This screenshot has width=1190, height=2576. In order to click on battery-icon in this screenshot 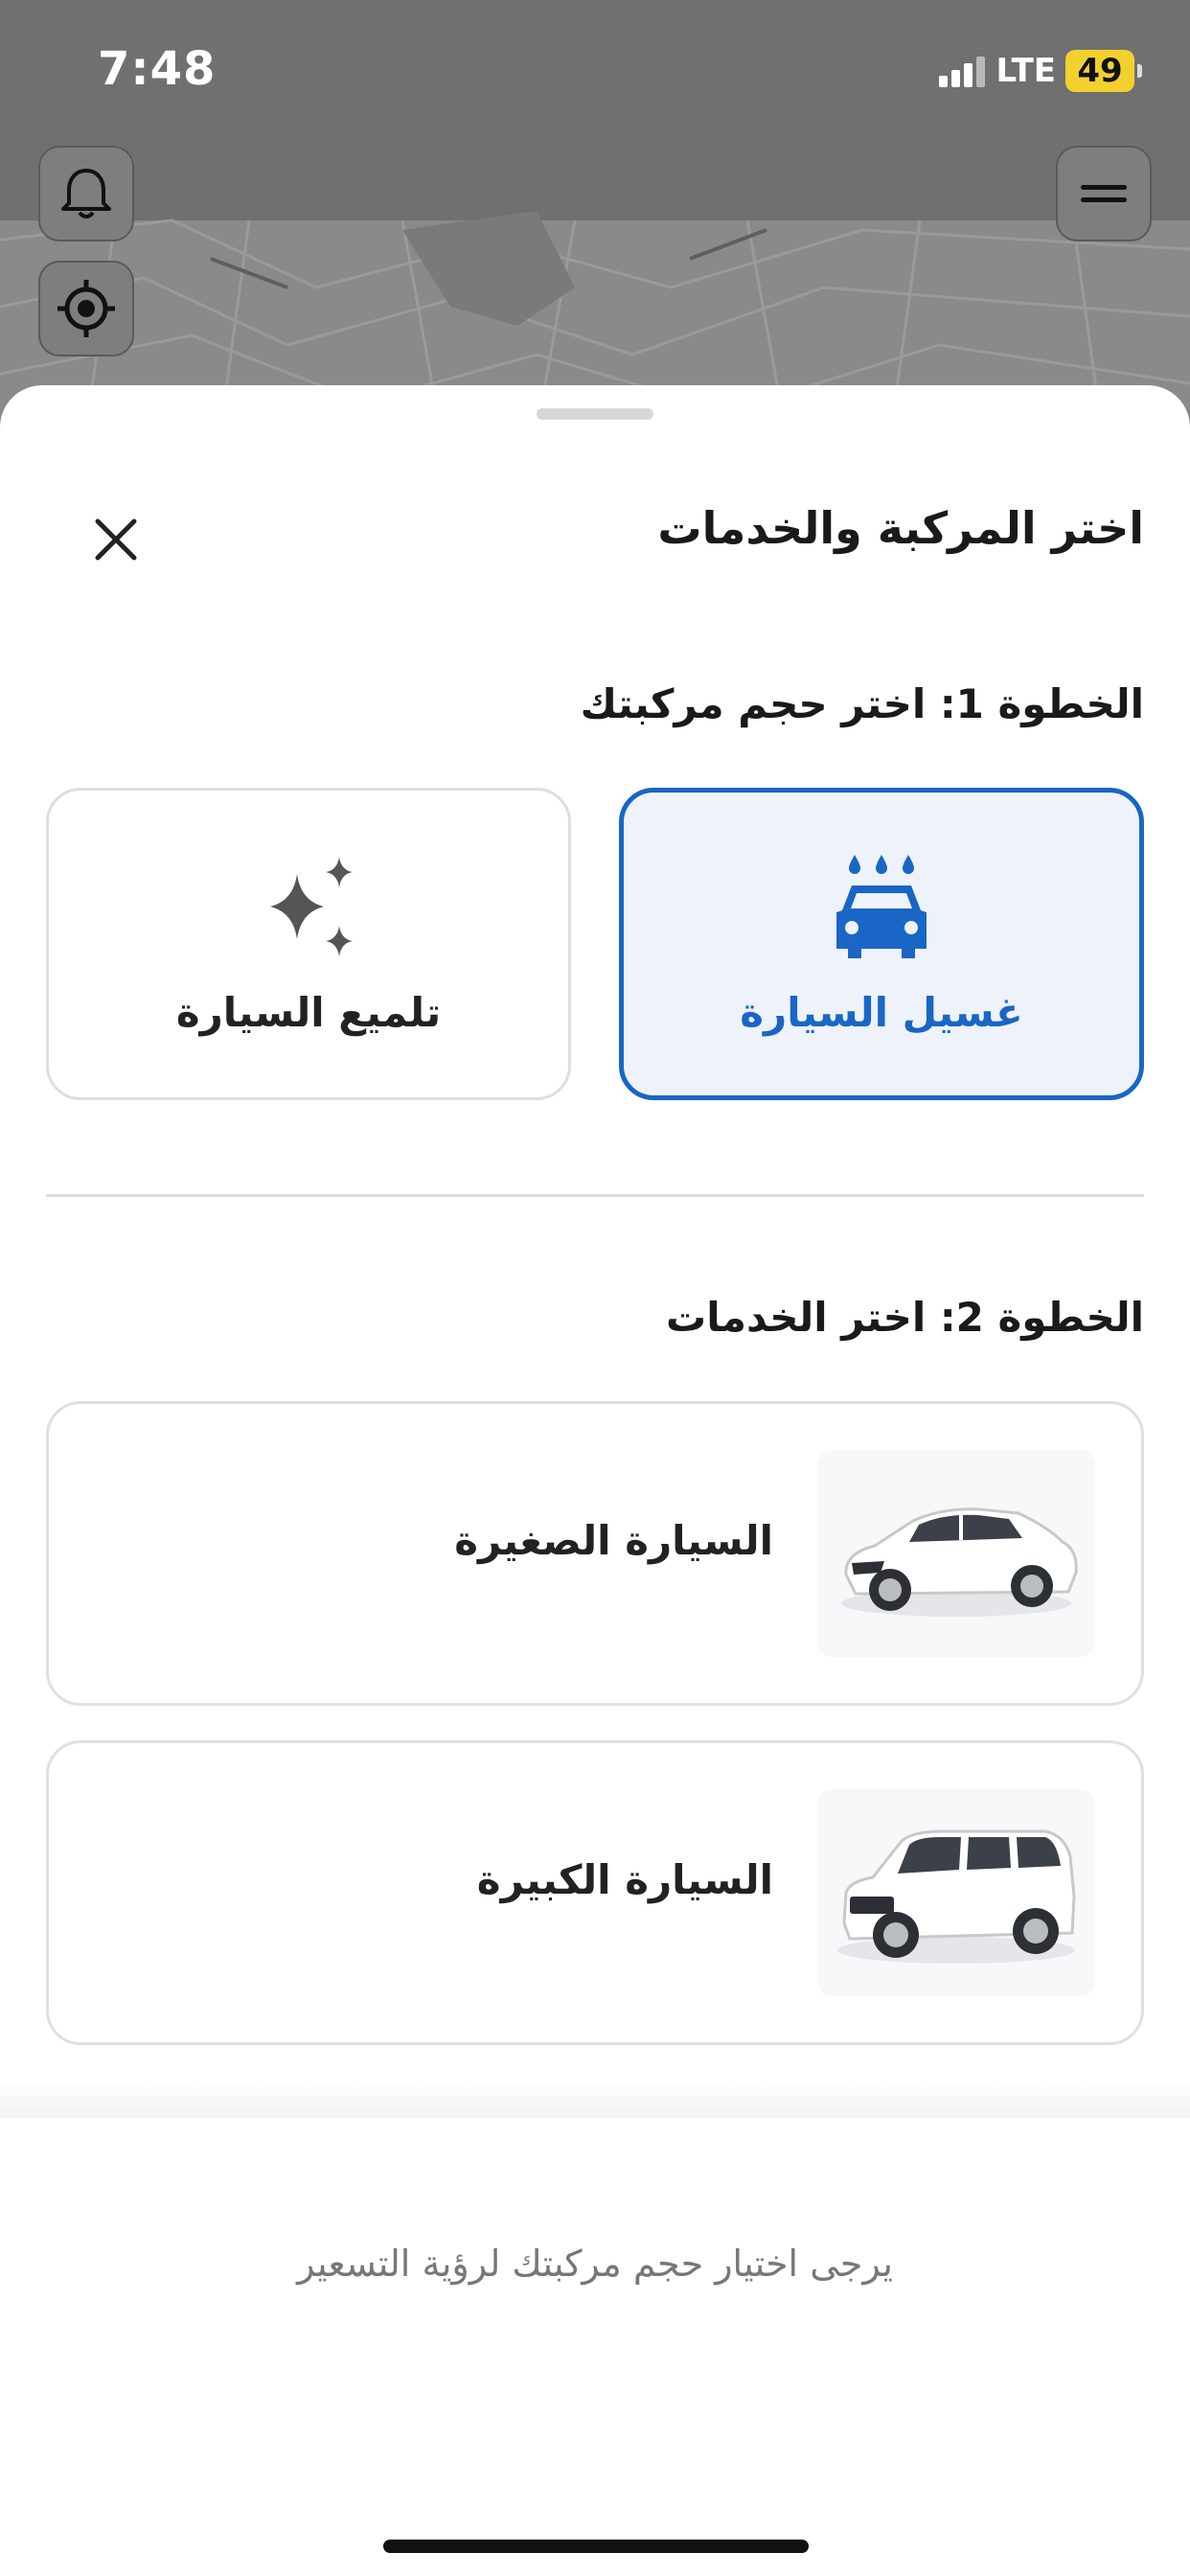, I will do `click(1139, 71)`.